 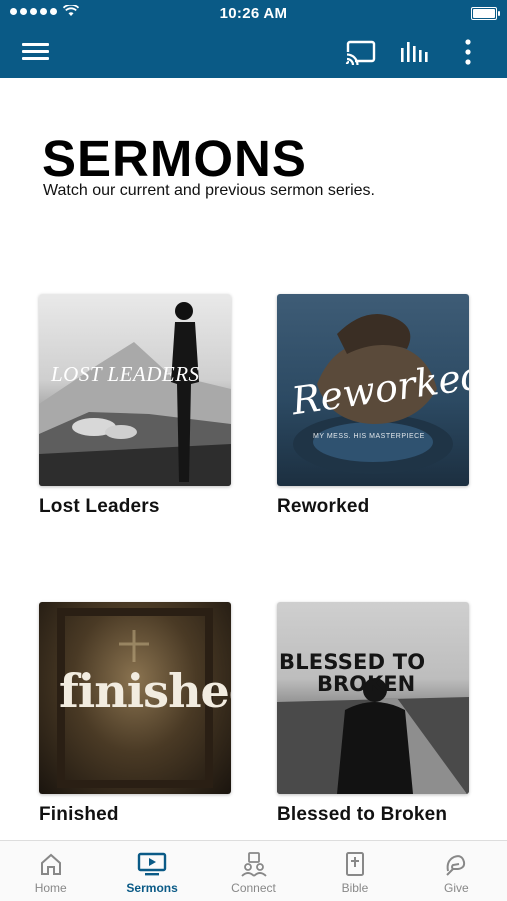 I want to click on sermon-title: Lost Leaders, so click(x=135, y=507).